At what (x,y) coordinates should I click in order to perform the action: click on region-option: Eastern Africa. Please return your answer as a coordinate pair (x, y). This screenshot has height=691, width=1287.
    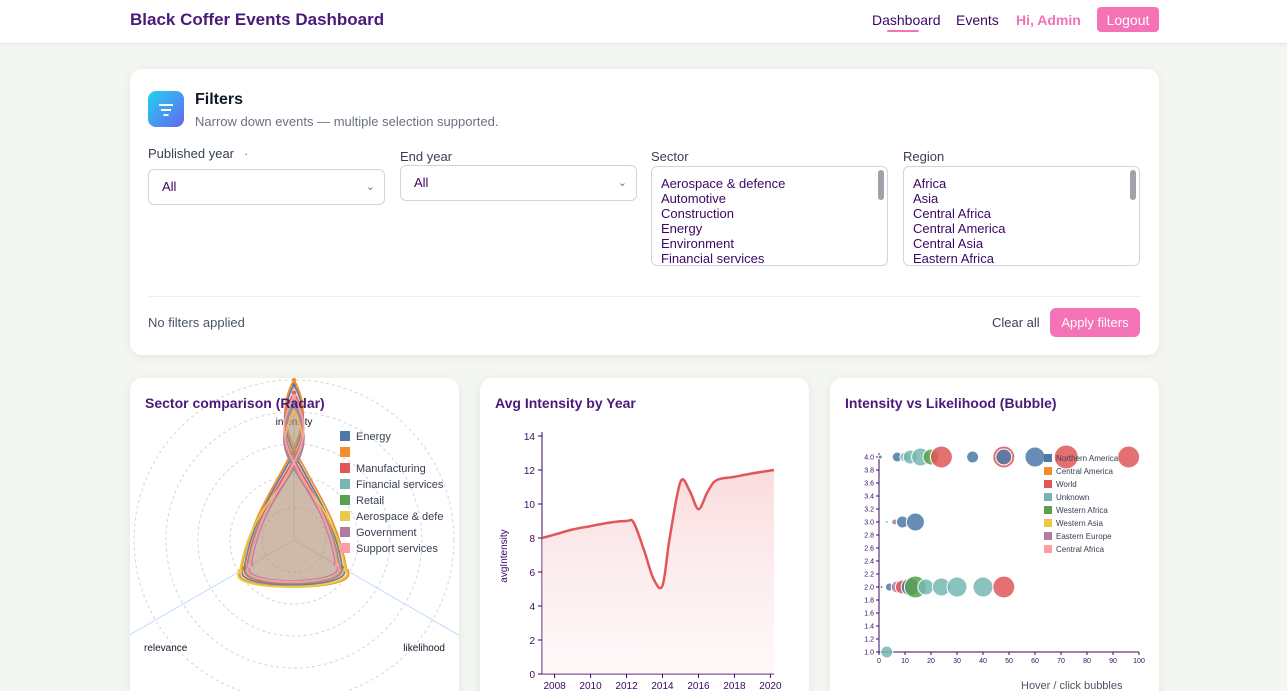
    Looking at the image, I should click on (1026, 258).